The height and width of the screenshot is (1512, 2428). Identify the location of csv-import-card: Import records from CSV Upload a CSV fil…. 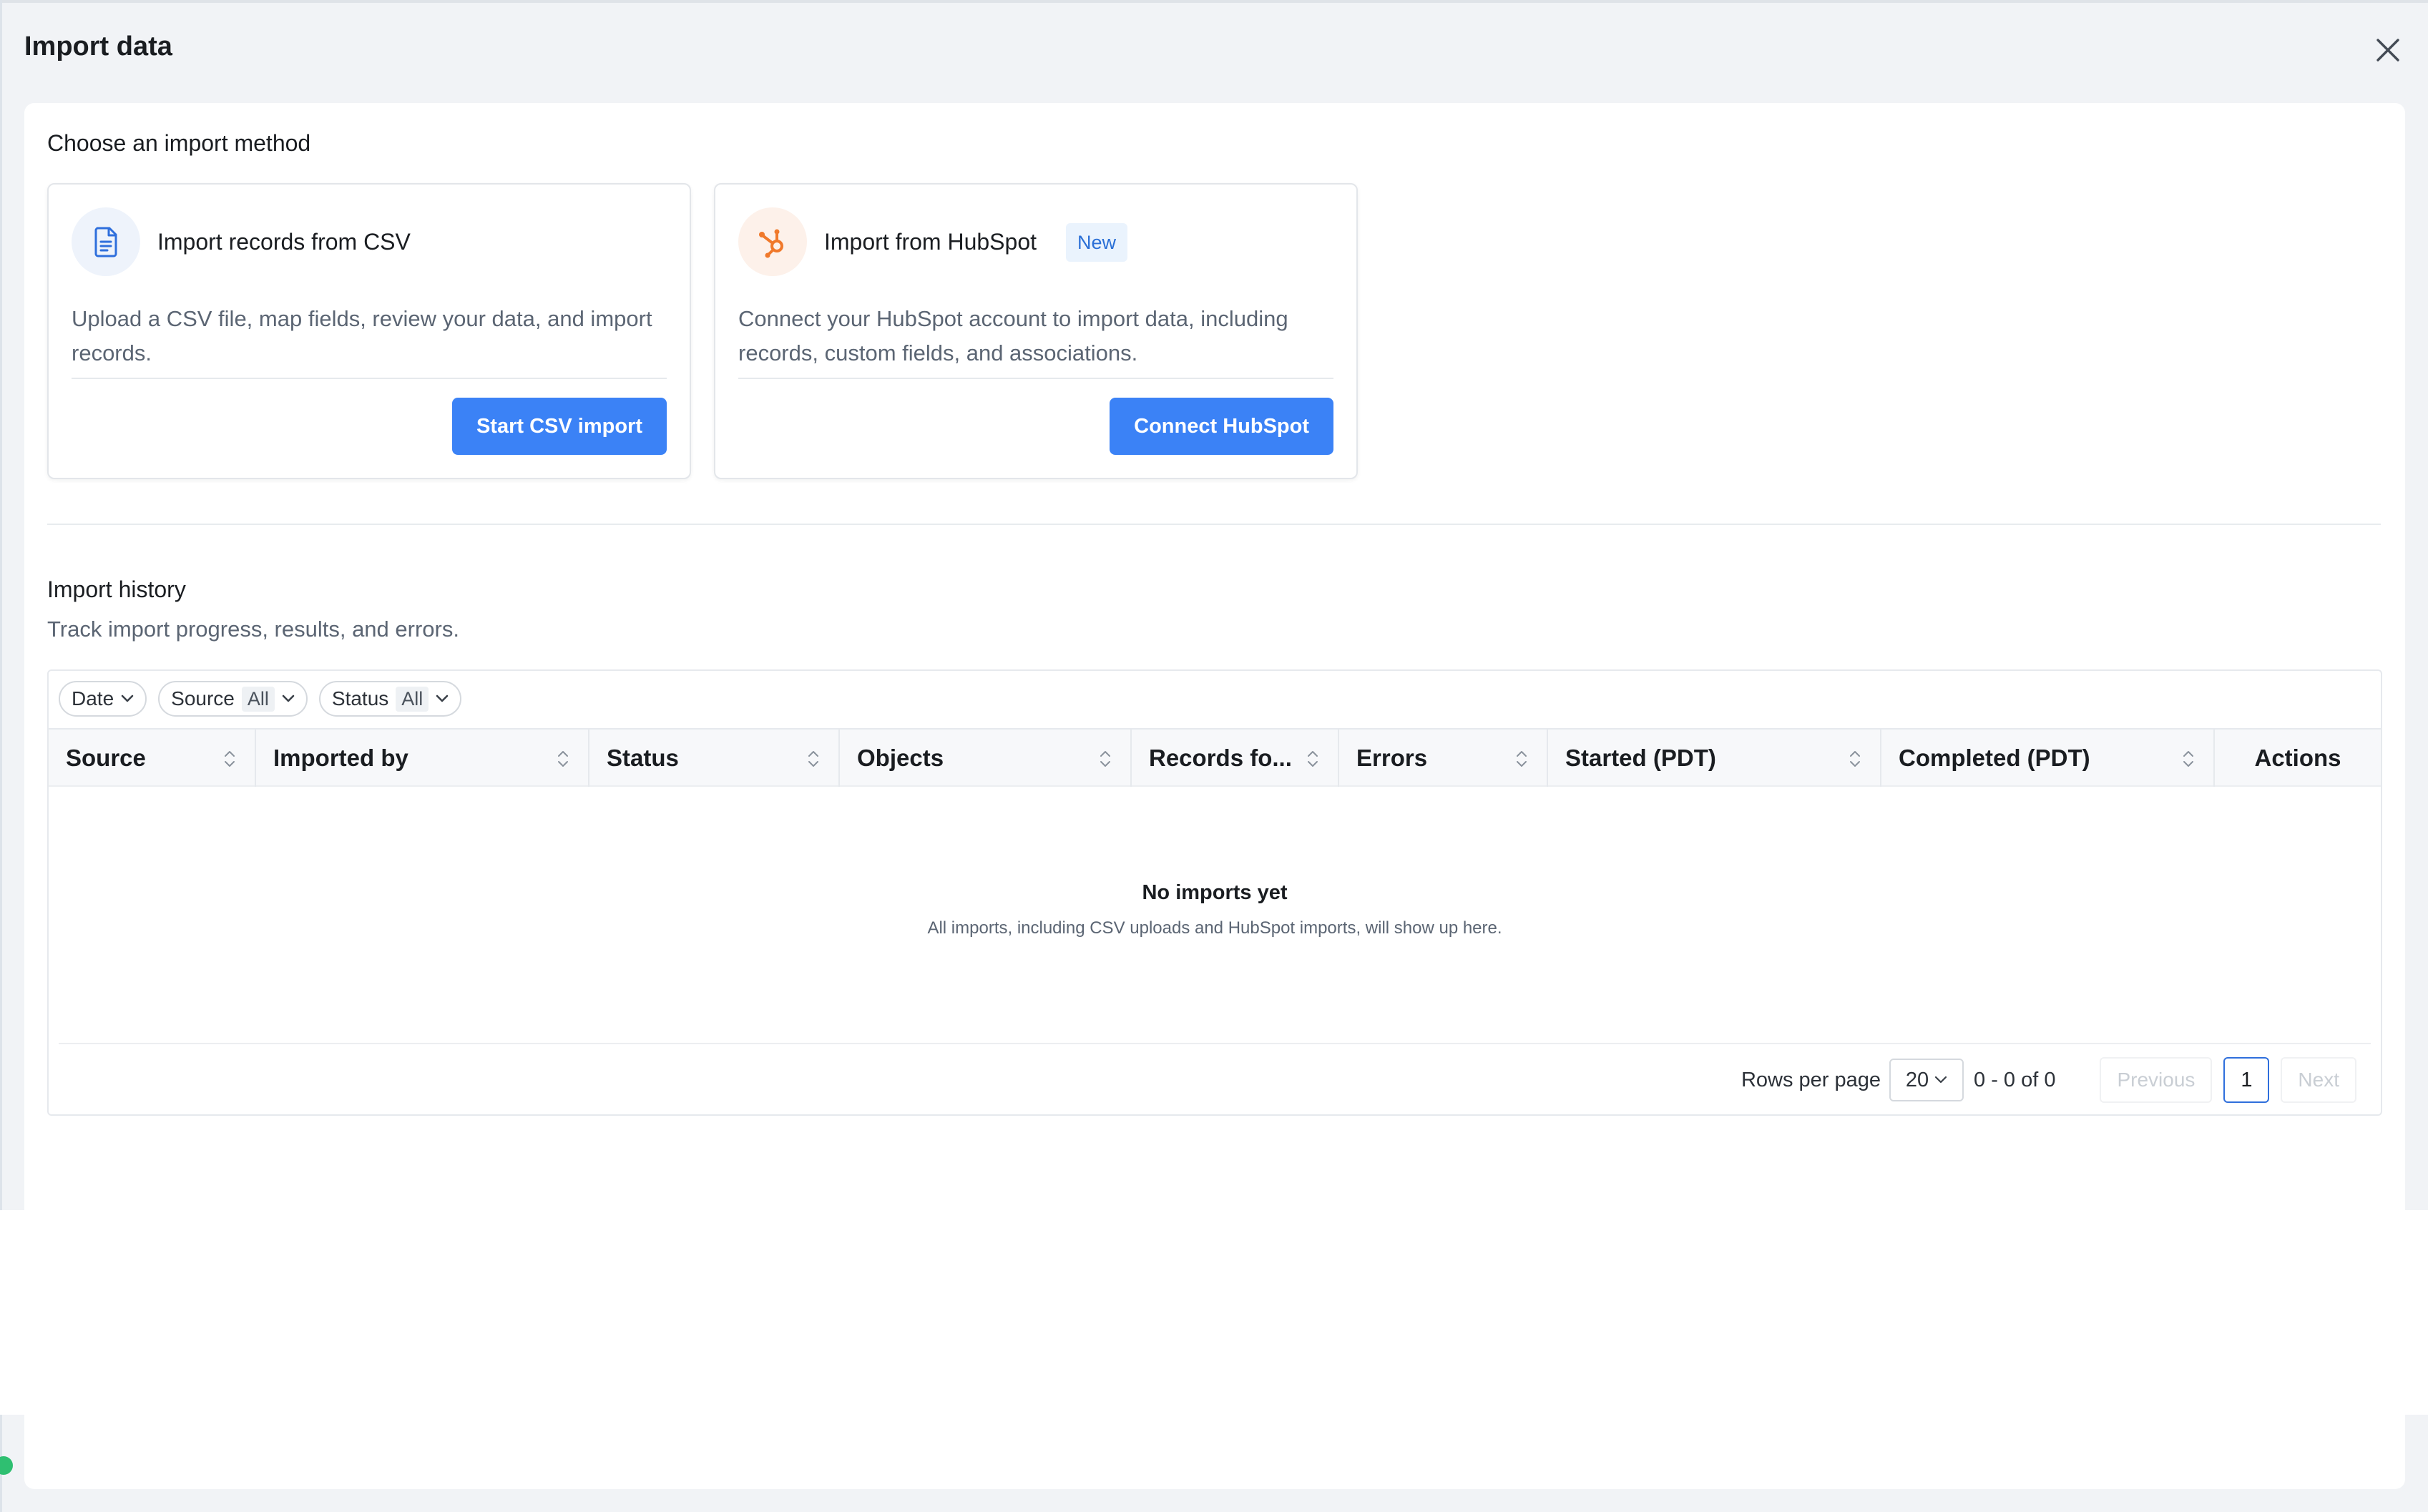
(369, 331).